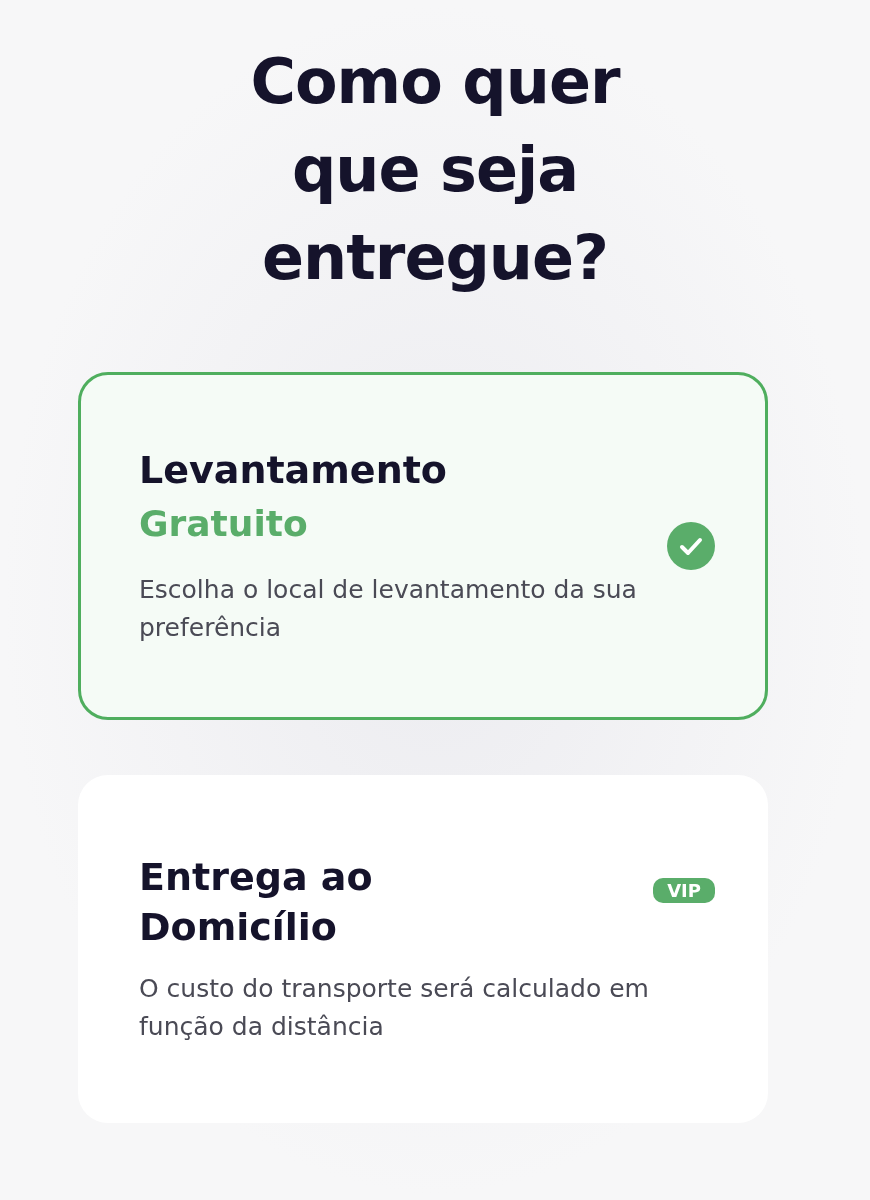 This screenshot has height=1200, width=870. What do you see at coordinates (435, 170) in the screenshot?
I see `page-heading: Como quer que seja entregue?` at bounding box center [435, 170].